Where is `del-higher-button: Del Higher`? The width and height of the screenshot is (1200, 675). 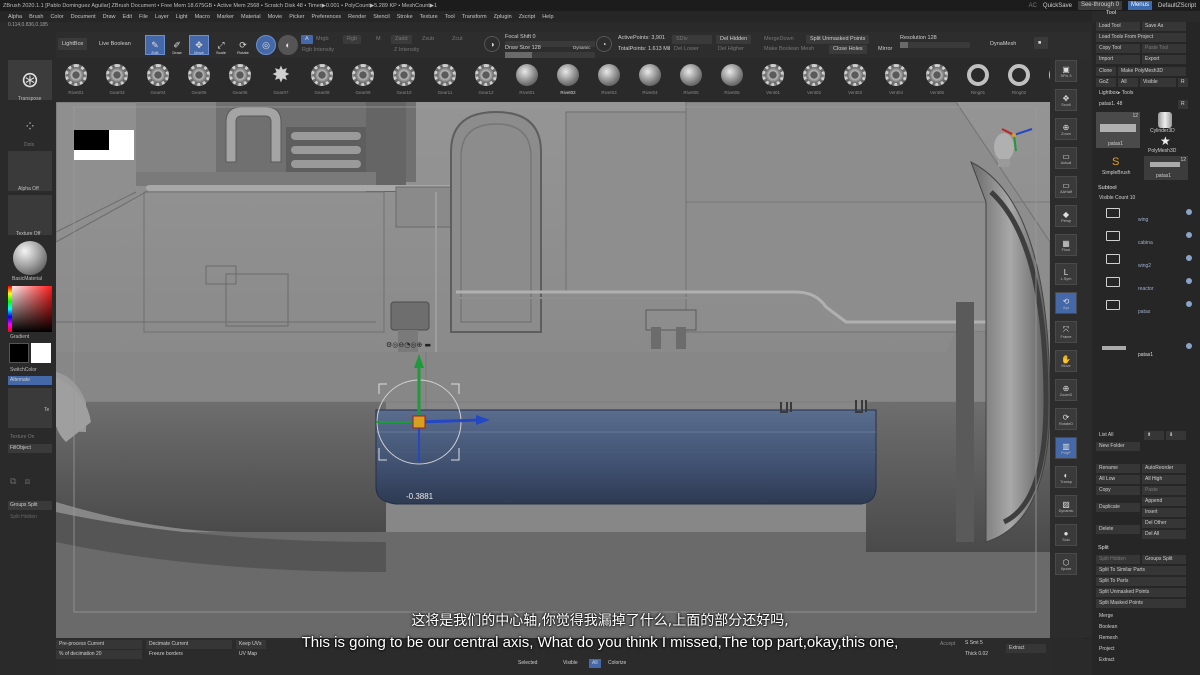 del-higher-button: Del Higher is located at coordinates (731, 49).